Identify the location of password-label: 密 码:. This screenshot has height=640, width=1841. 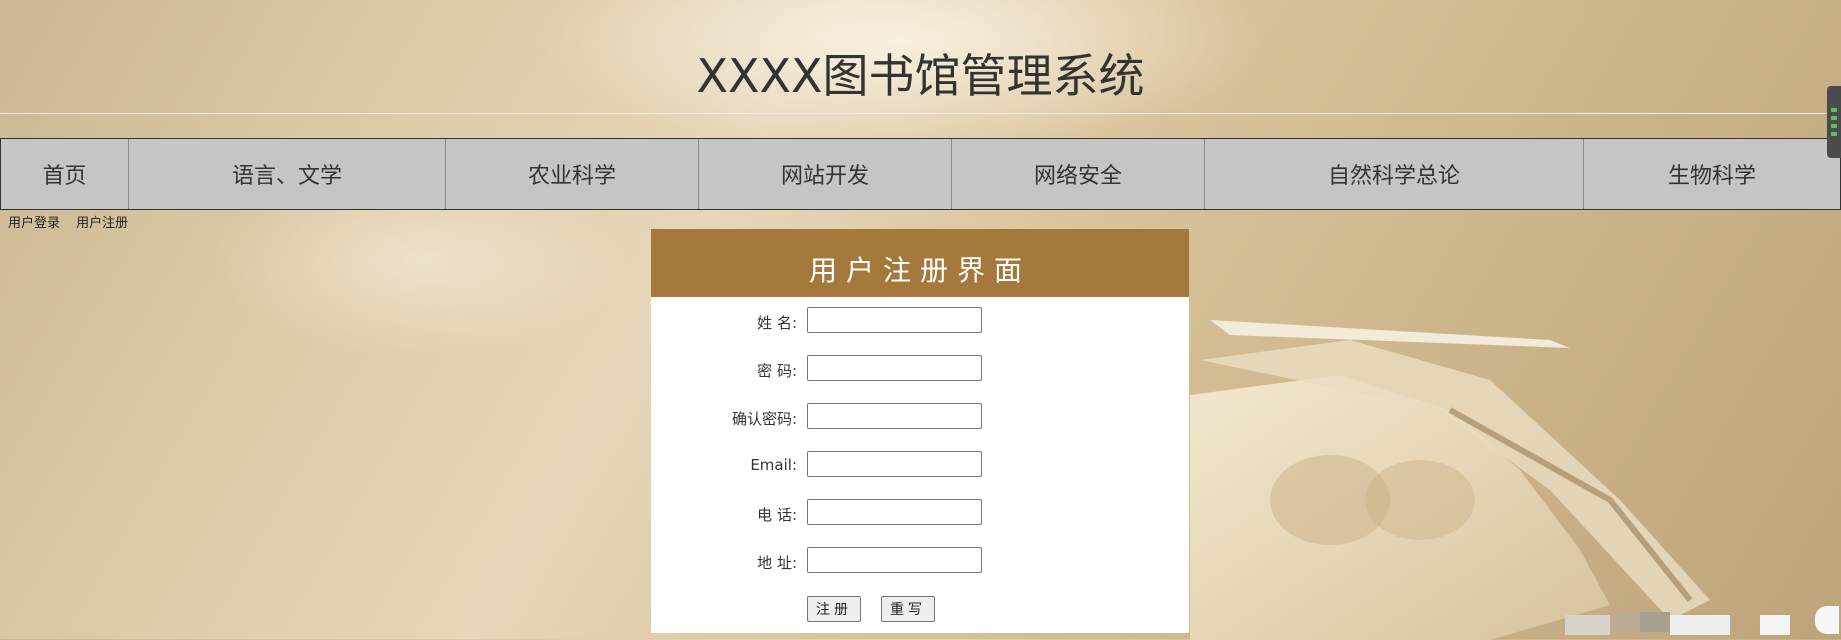
(777, 371).